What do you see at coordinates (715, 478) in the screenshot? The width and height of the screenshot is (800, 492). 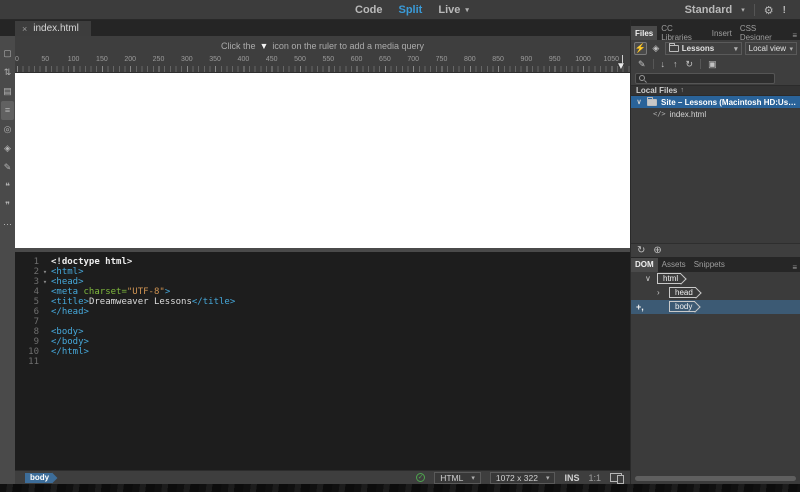 I see `horizontal-scrollbar` at bounding box center [715, 478].